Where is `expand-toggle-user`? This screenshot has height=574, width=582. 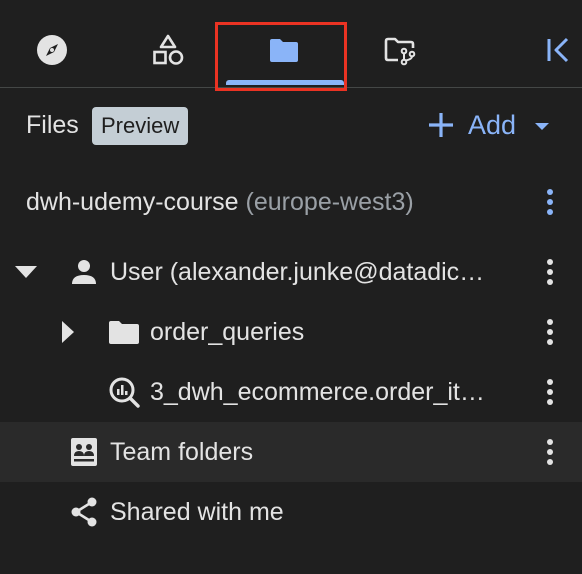 expand-toggle-user is located at coordinates (26, 272).